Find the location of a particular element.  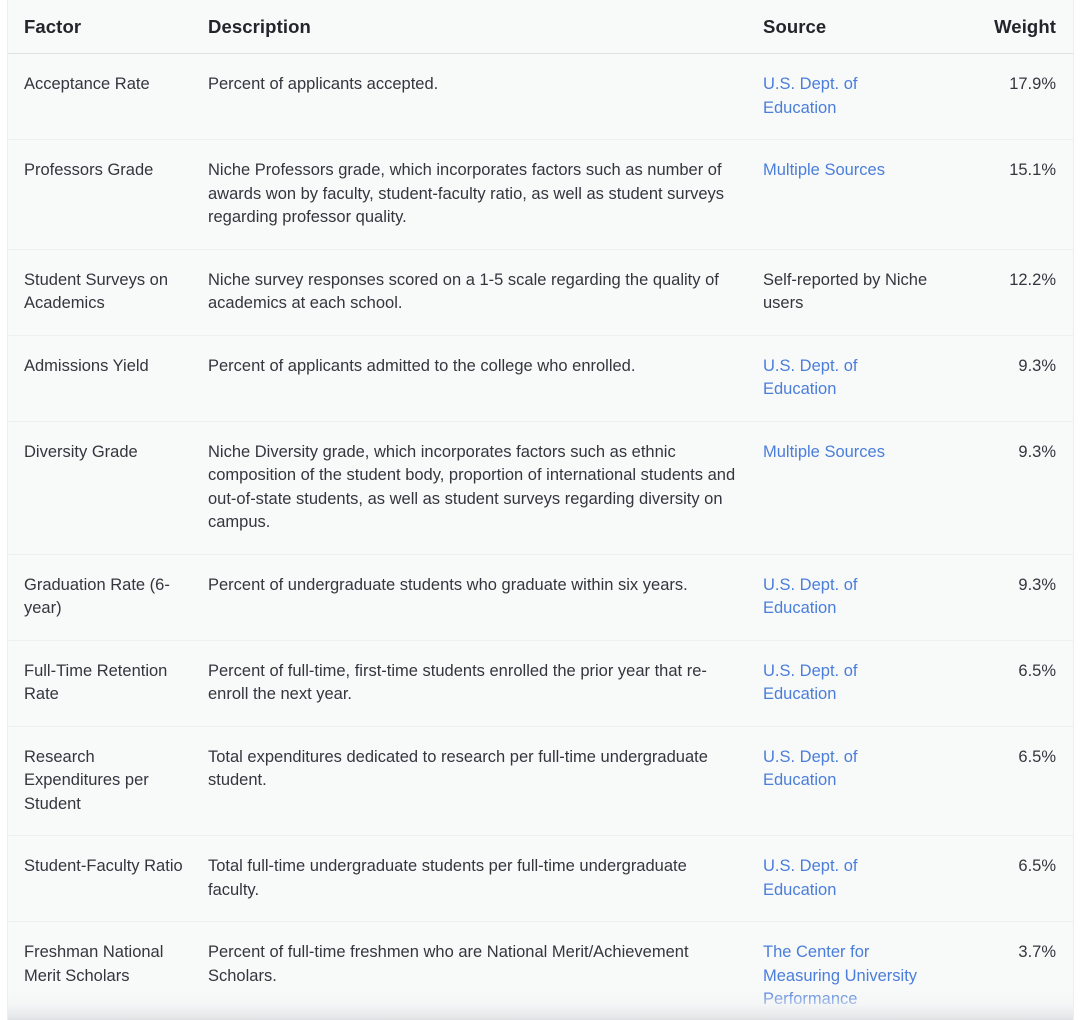

cell-factor: Diversity Grade is located at coordinates (108, 487).